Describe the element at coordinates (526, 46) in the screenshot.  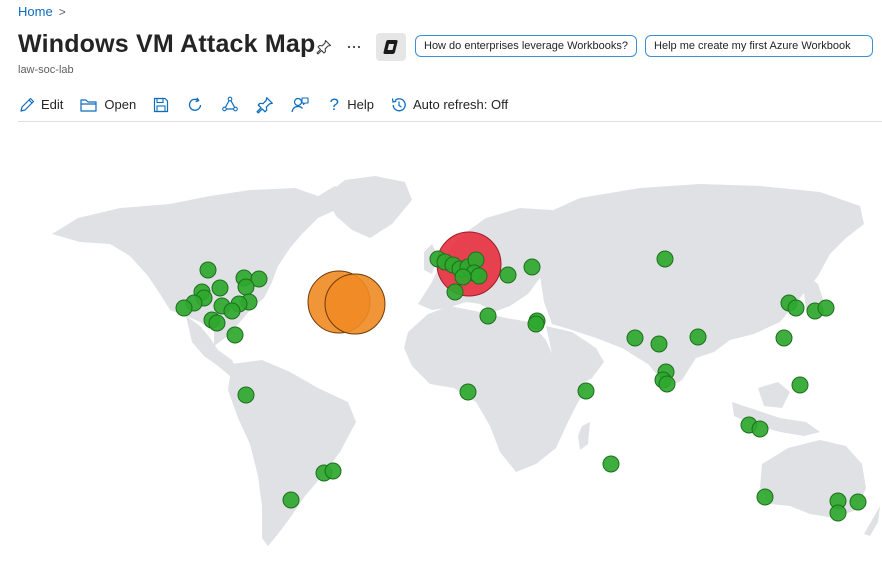
I see `prompt-chip-1: How do enterprises leverage Workbooks?` at that location.